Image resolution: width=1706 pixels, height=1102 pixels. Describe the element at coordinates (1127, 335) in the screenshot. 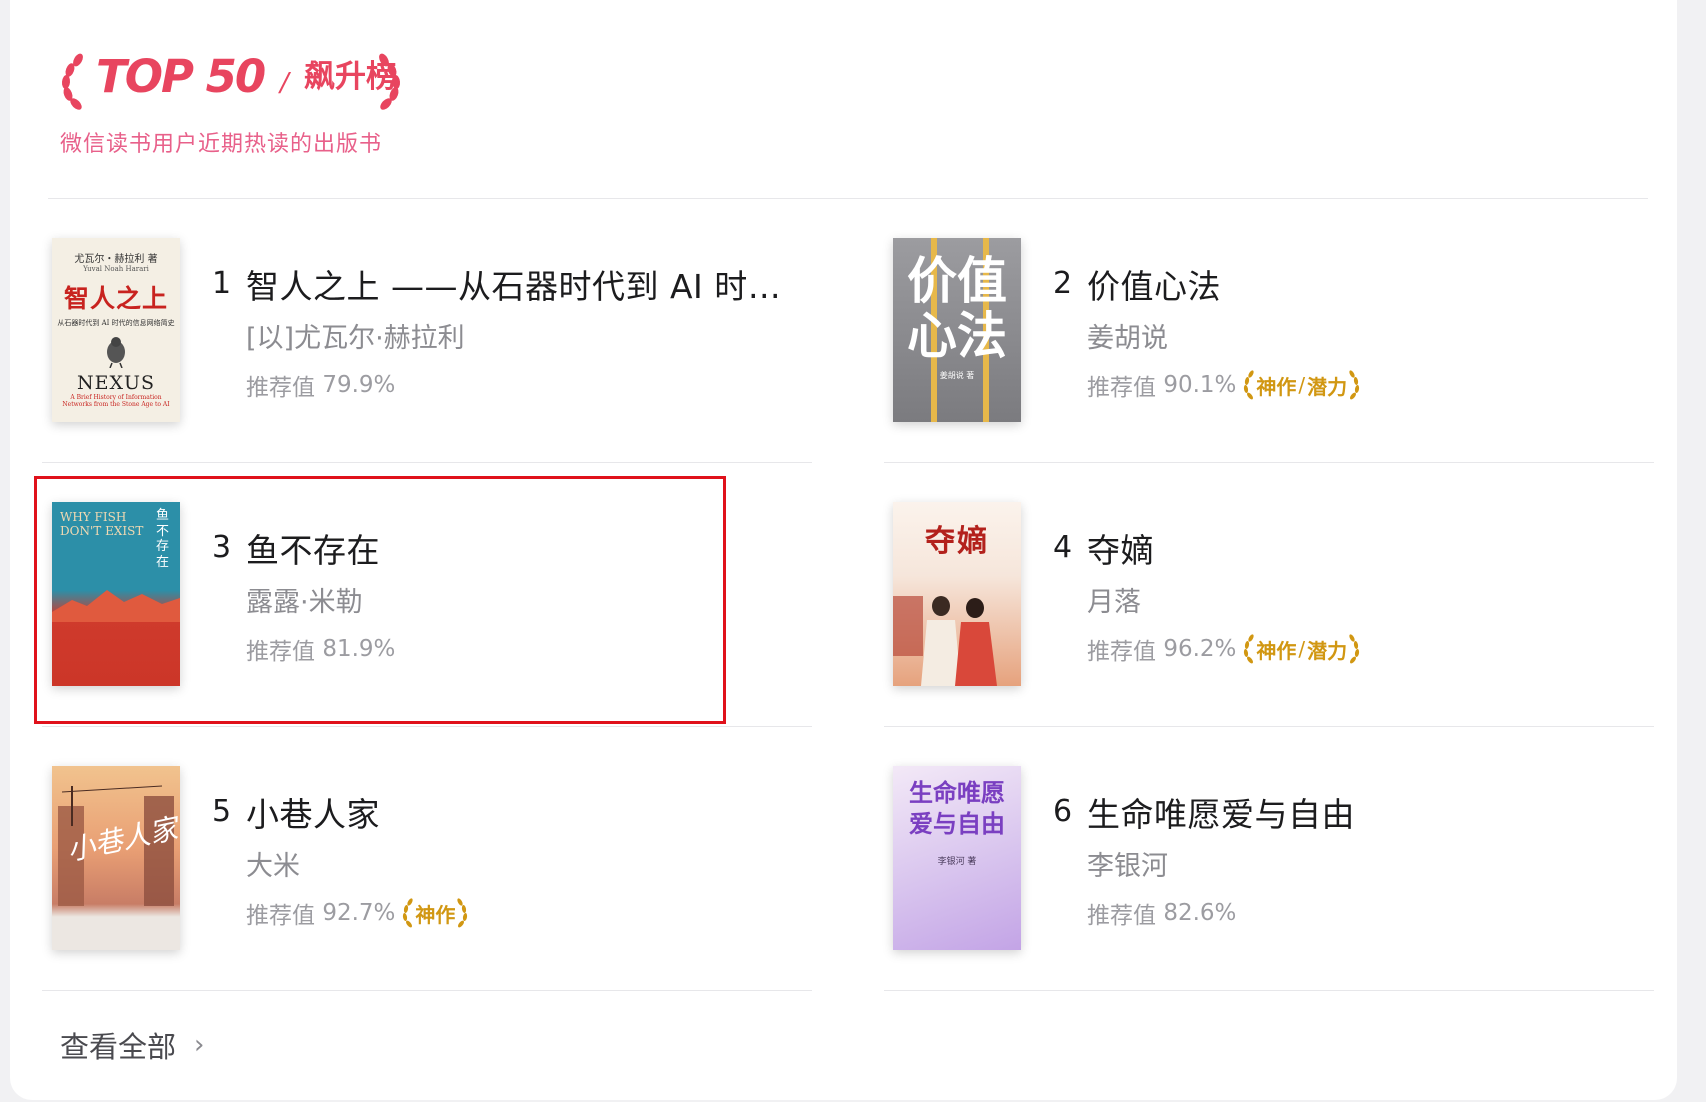

I see `book-author: 姜胡说` at that location.